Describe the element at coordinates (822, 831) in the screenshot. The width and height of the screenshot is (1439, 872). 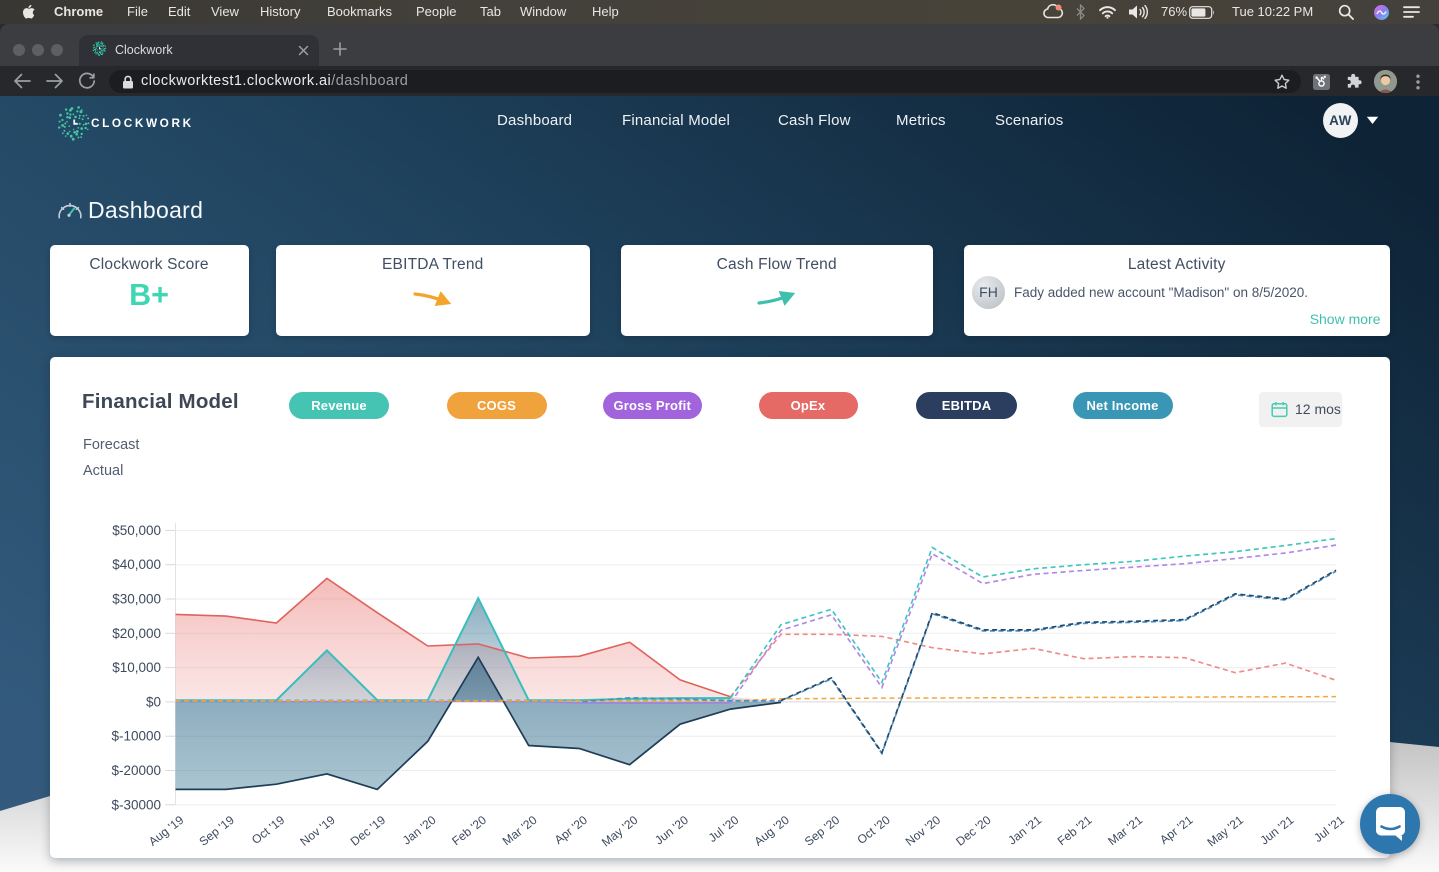
I see `svg-text: Sep '20` at that location.